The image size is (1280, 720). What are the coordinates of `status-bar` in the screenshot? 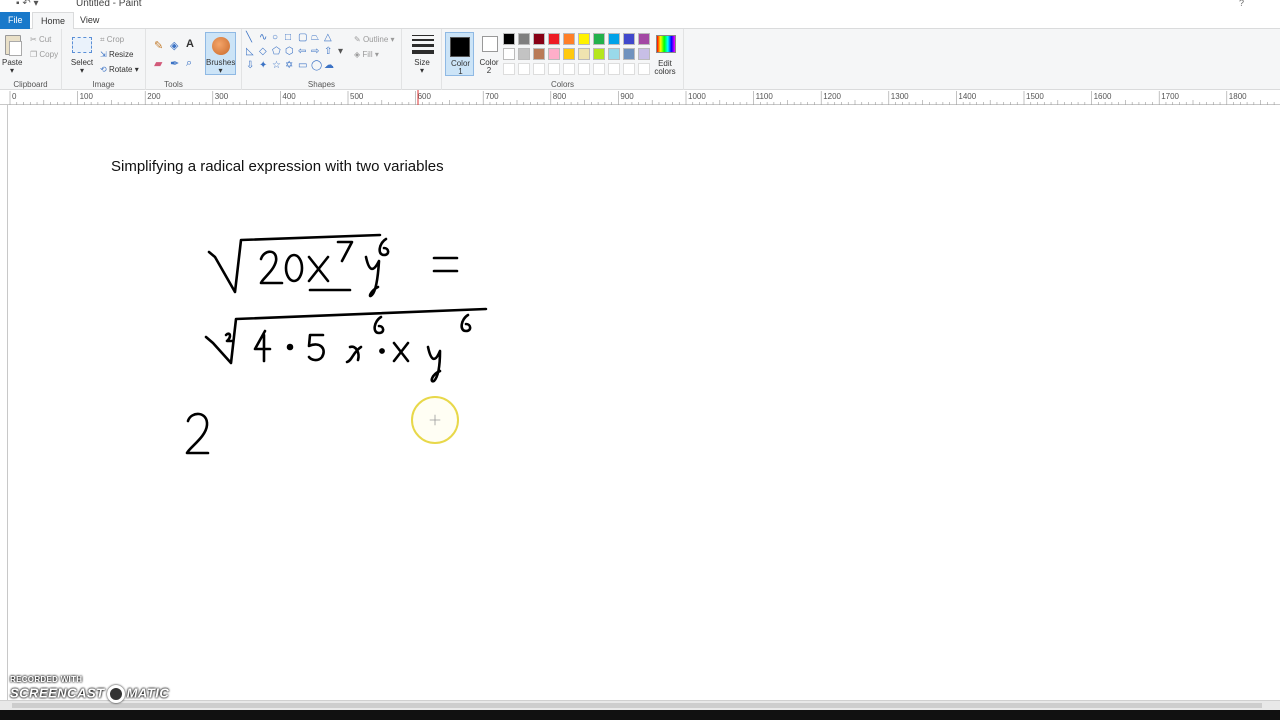 It's located at (640, 715).